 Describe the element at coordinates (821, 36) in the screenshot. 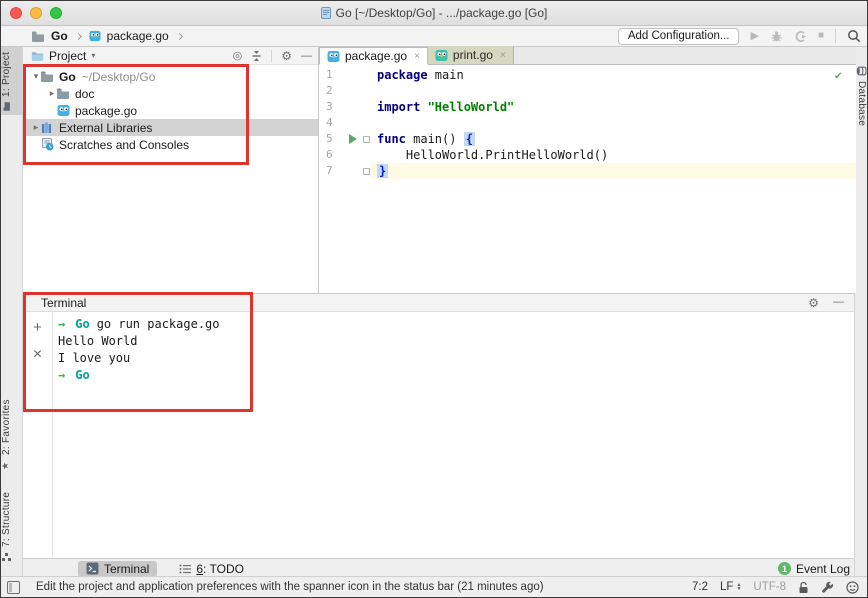

I see `stop-icon: ■` at that location.